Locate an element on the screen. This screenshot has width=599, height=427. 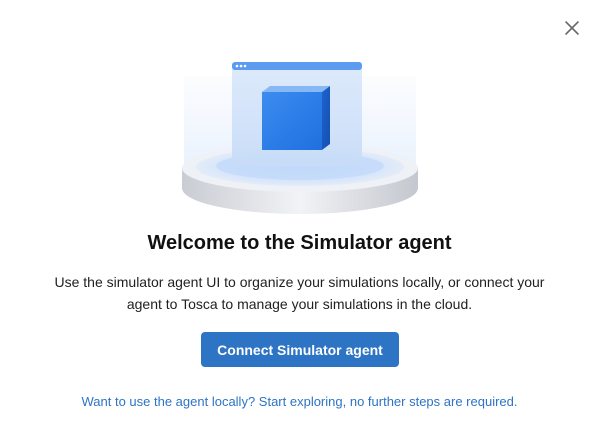
cube-on-pedestal-illustration is located at coordinates (300, 138).